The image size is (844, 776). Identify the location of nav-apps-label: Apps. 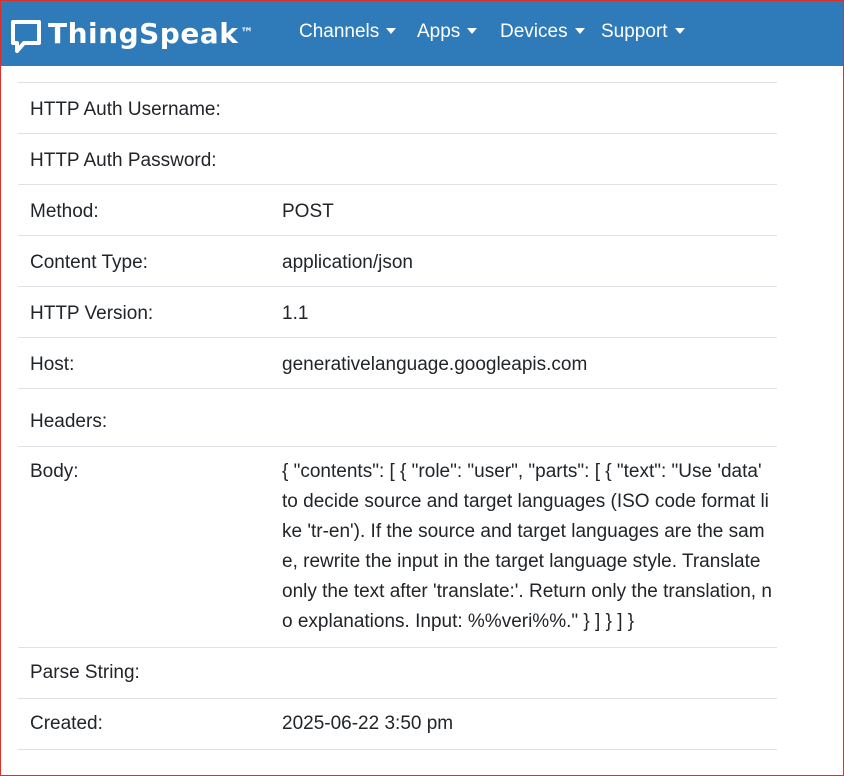
(439, 31).